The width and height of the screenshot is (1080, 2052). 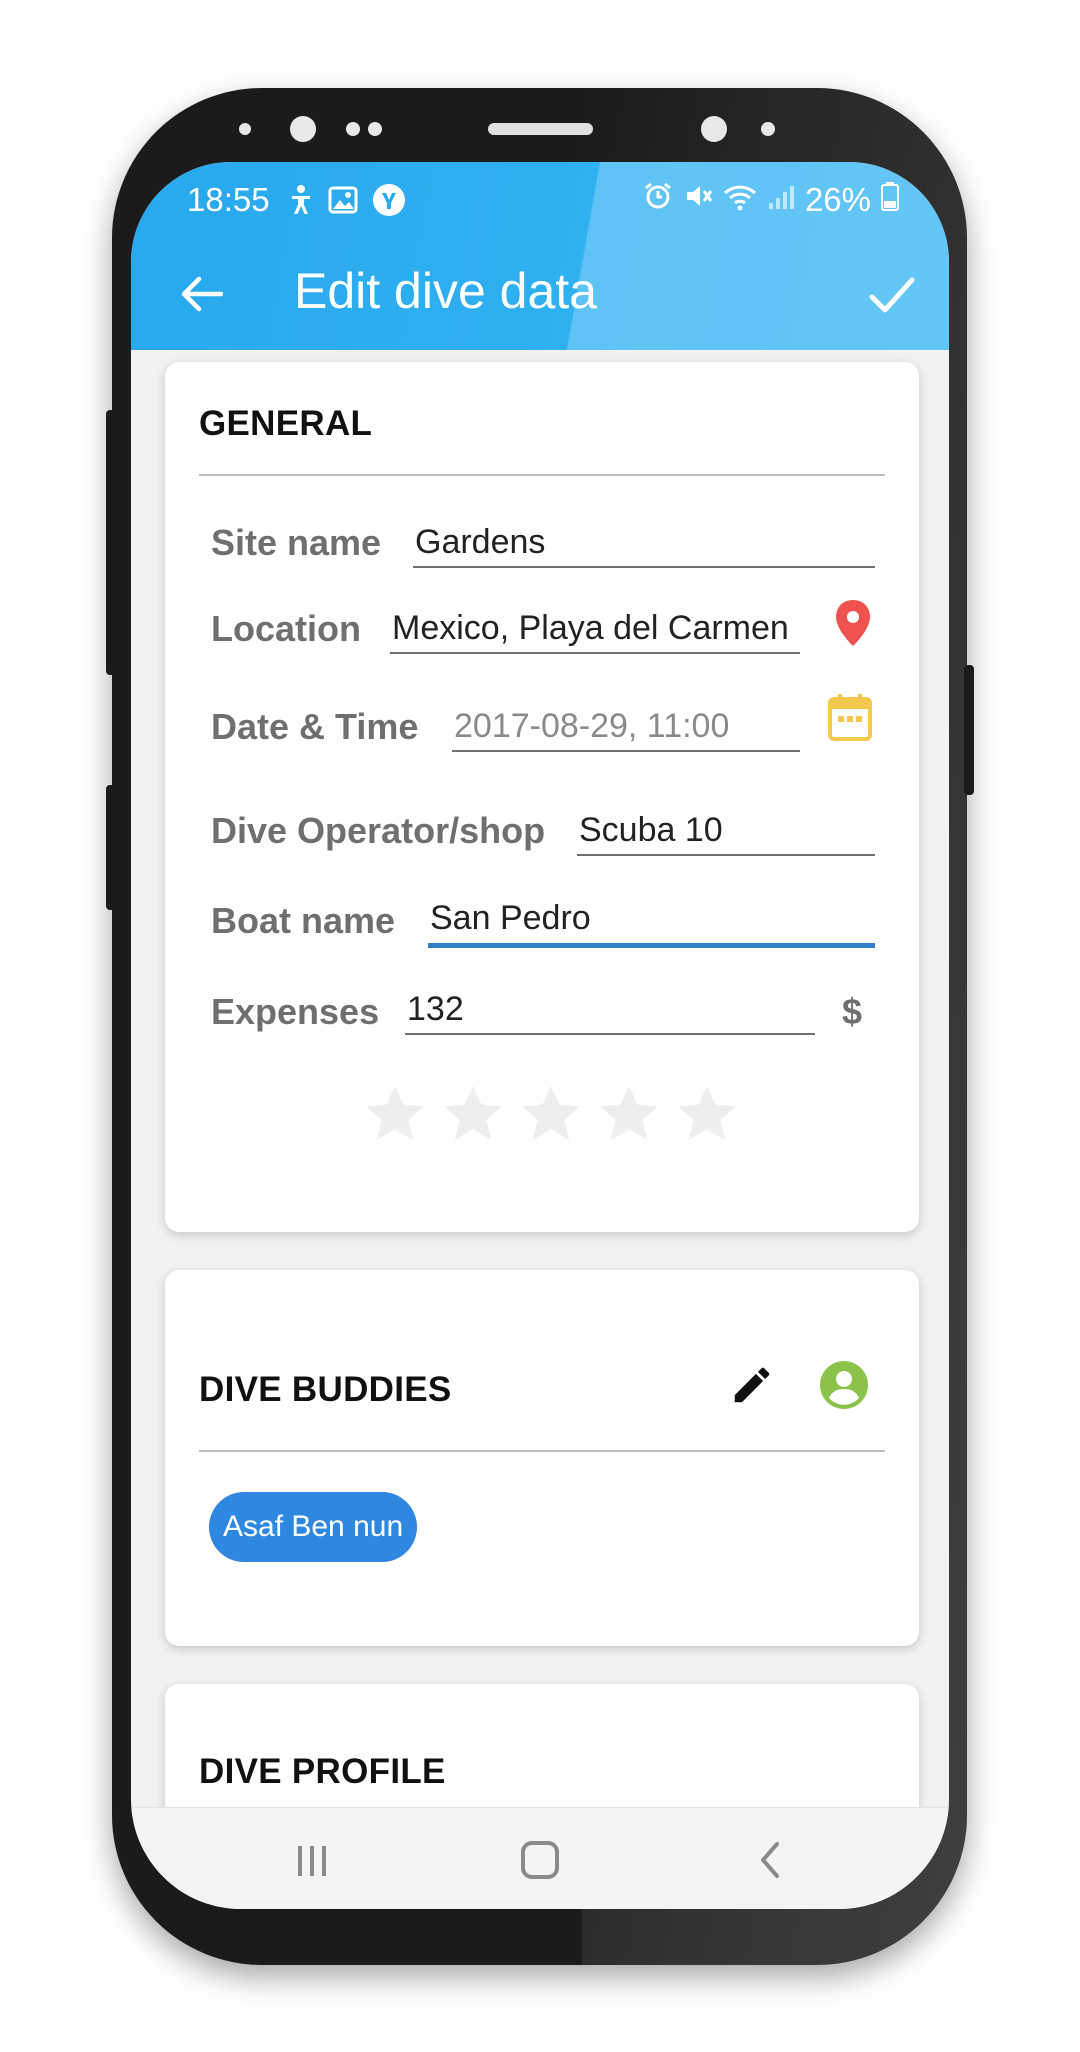 What do you see at coordinates (890, 200) in the screenshot?
I see `battery-icon` at bounding box center [890, 200].